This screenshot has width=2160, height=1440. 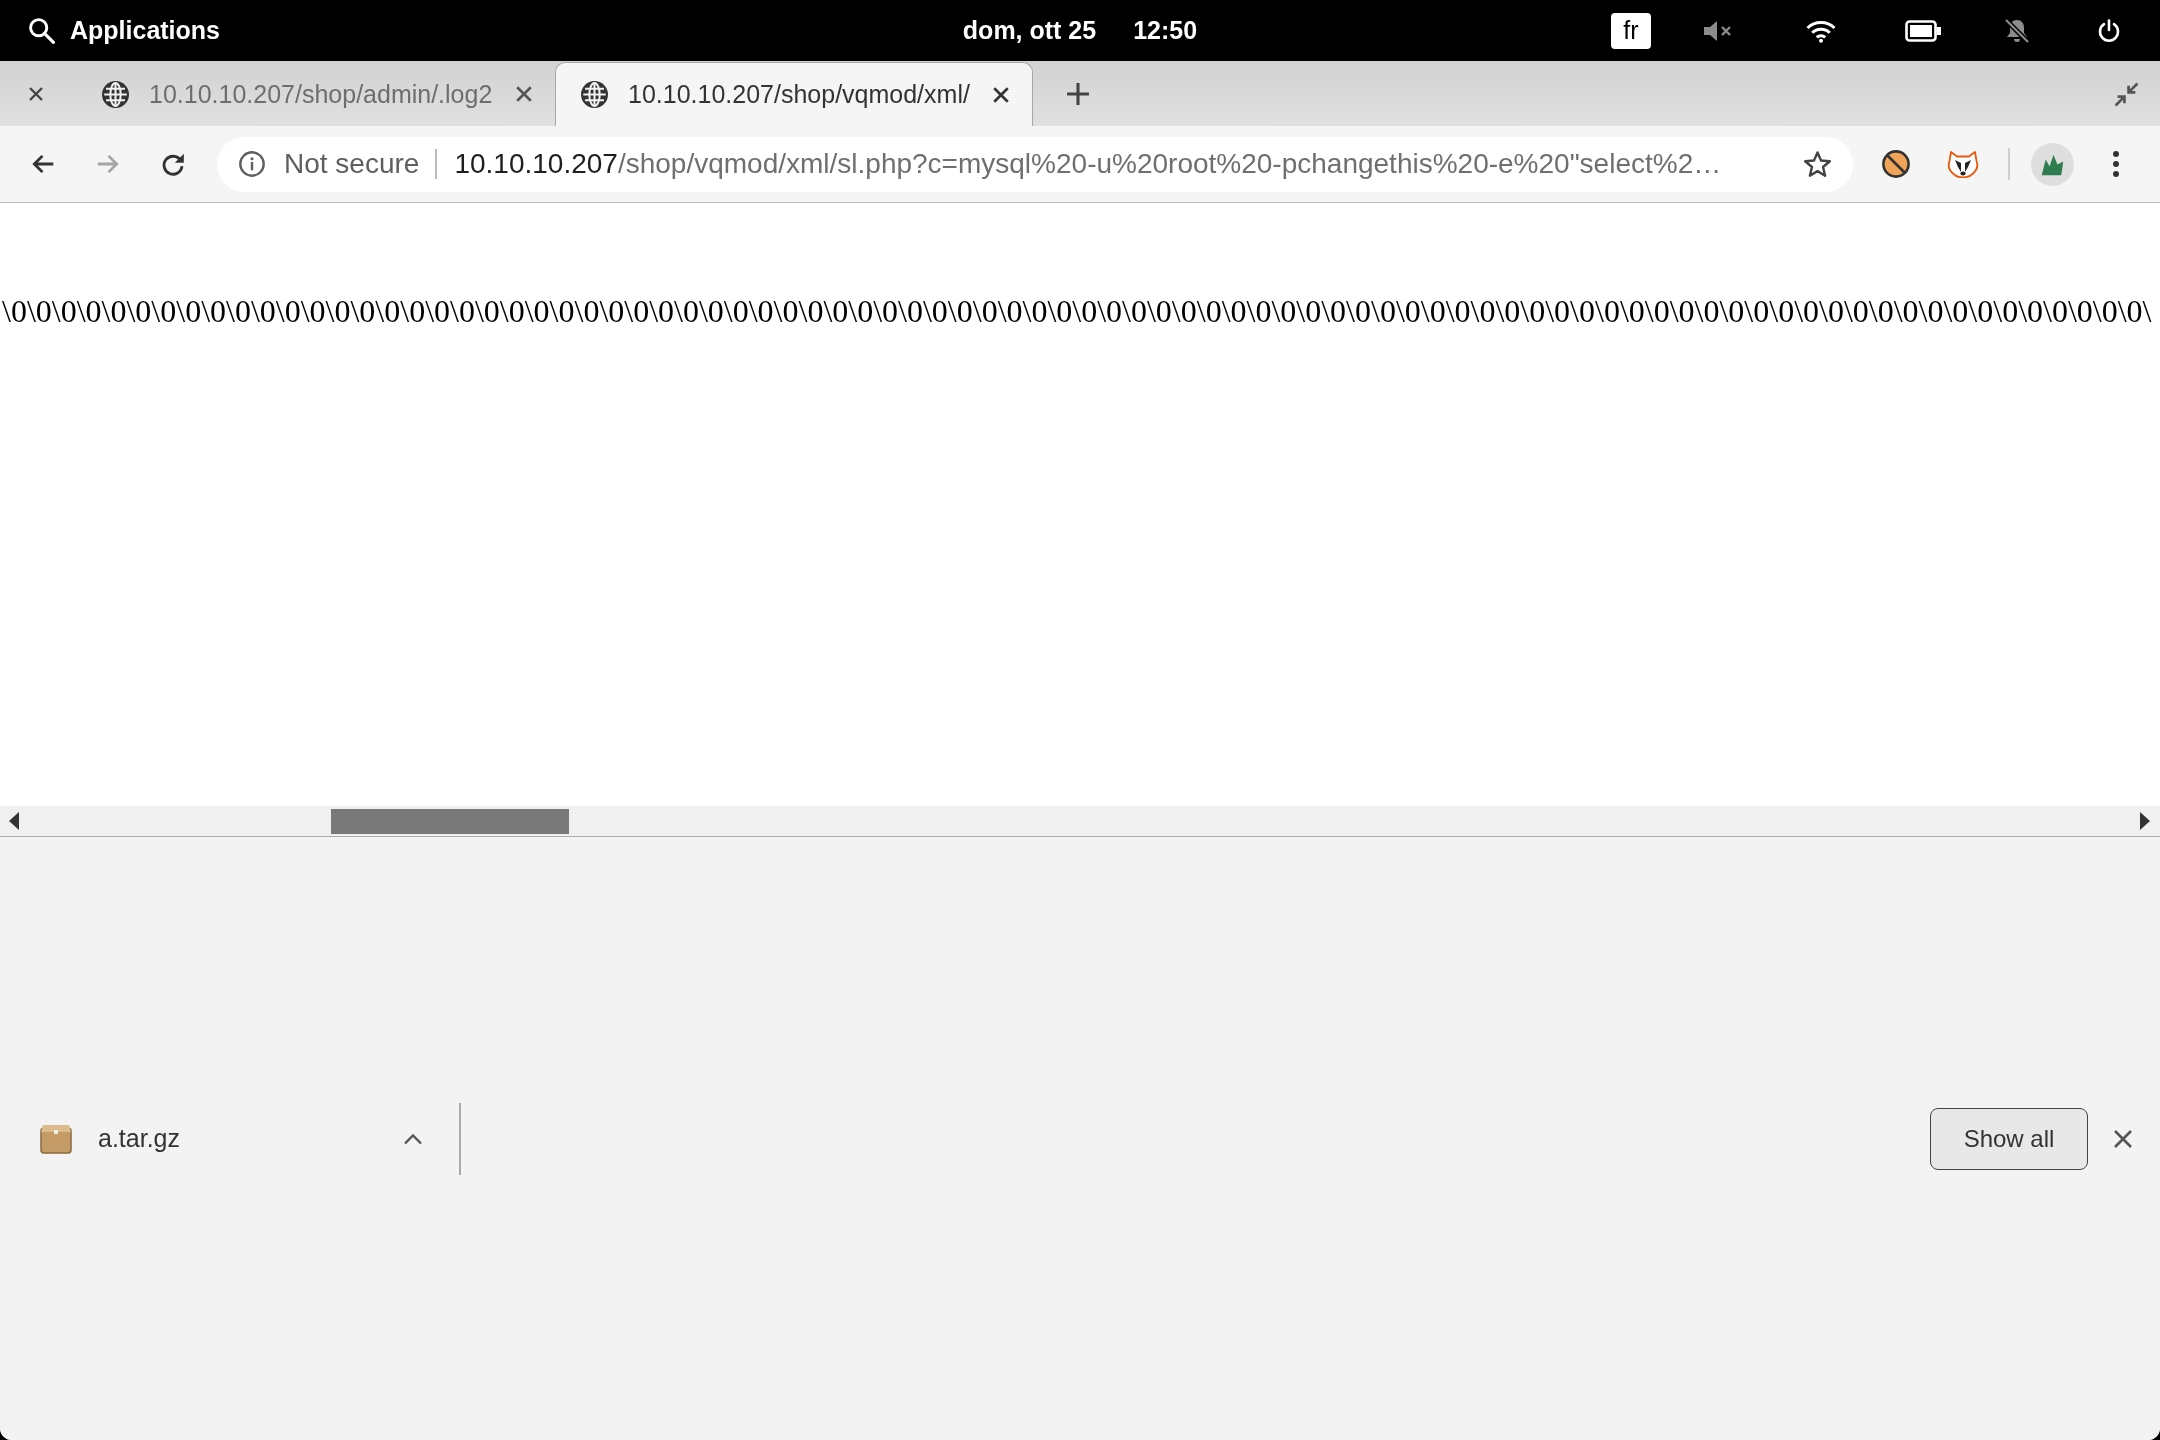 I want to click on right-triangle-icon, so click(x=2145, y=821).